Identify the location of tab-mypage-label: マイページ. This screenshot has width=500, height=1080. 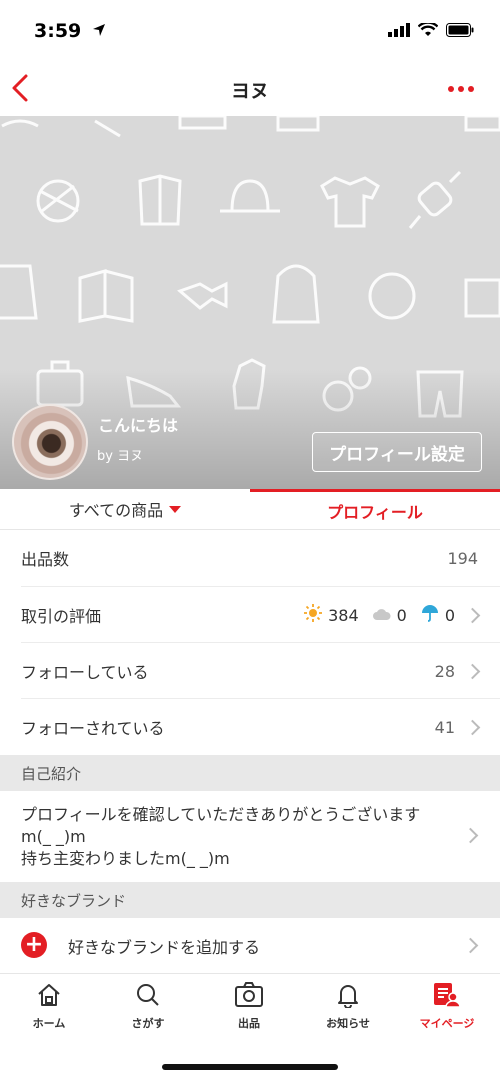
(447, 1023).